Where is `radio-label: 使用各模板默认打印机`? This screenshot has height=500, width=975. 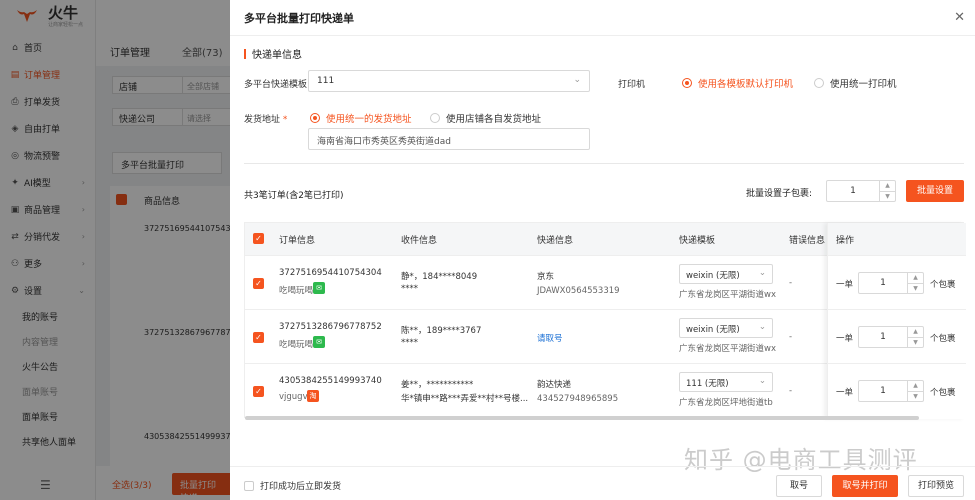
radio-label: 使用各模板默认打印机 is located at coordinates (746, 84).